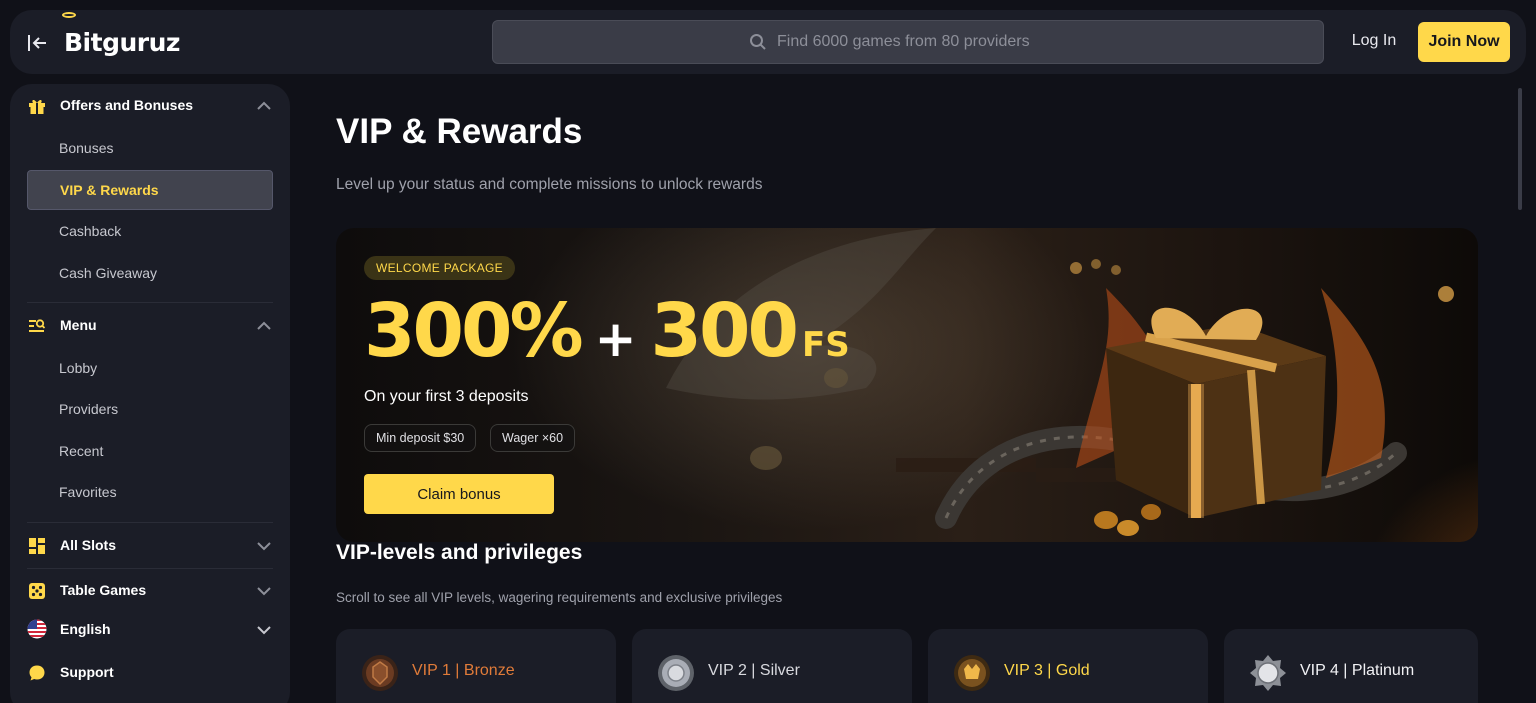  What do you see at coordinates (150, 492) in the screenshot?
I see `sidebar-item-favorites: Favorites` at bounding box center [150, 492].